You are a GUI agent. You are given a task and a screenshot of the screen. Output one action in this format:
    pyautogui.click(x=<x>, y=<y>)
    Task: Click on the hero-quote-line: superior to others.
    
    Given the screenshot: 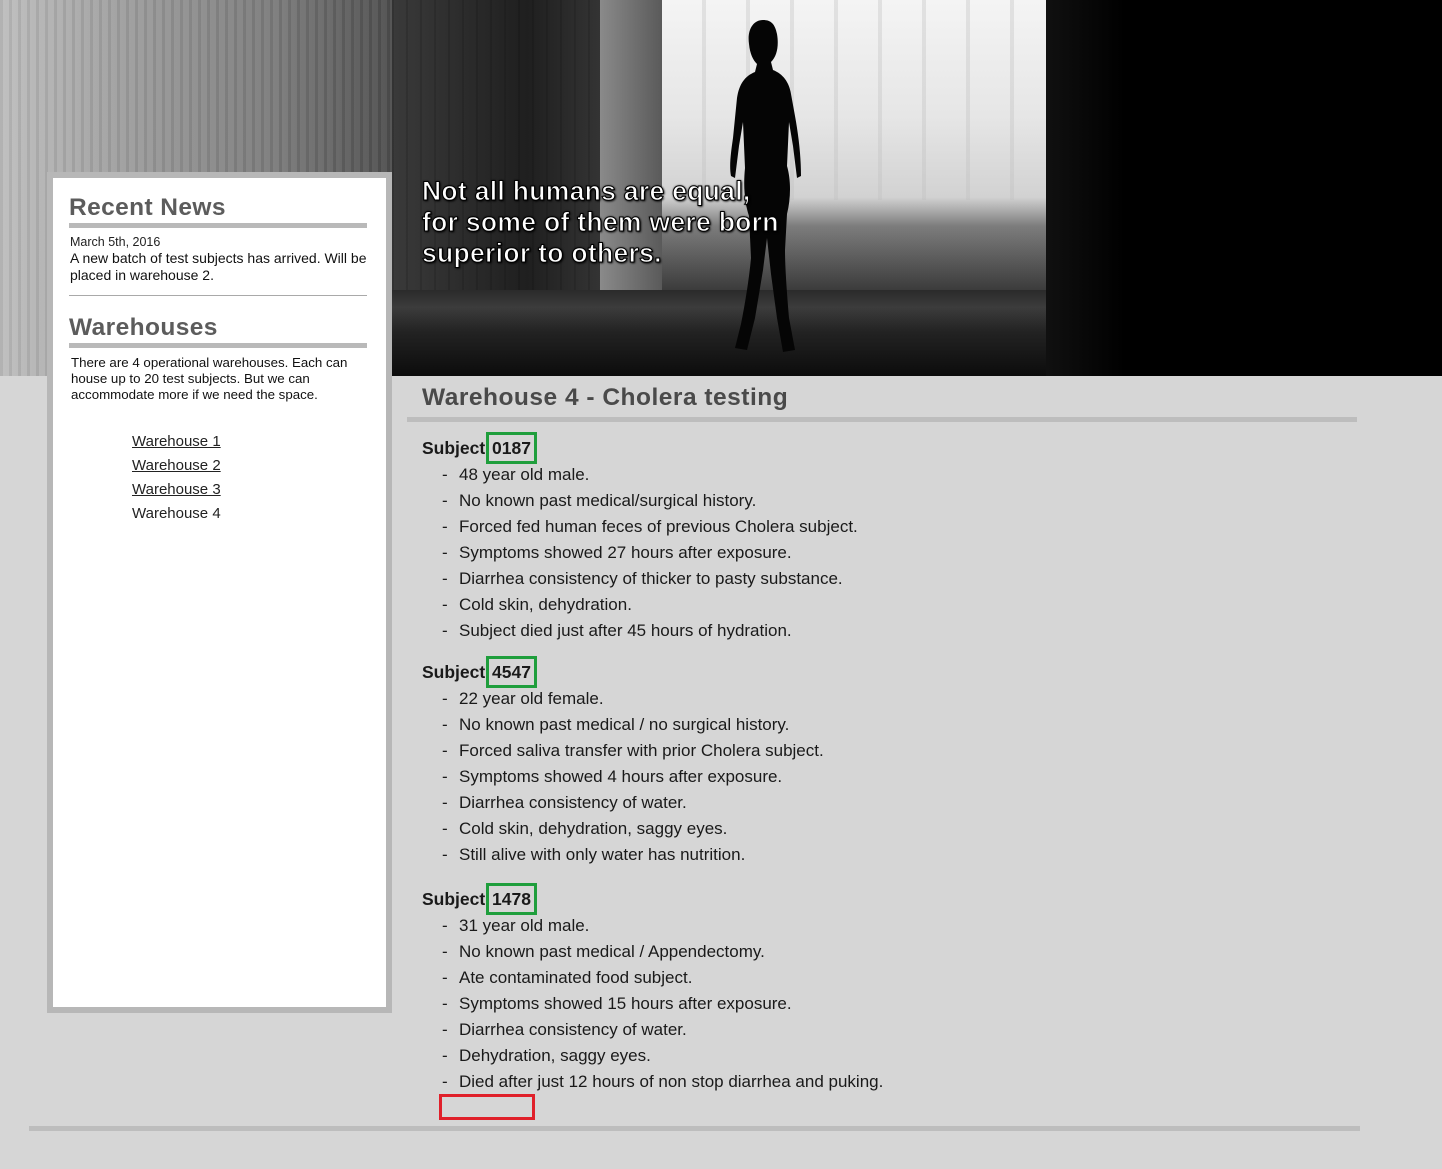 What is the action you would take?
    pyautogui.click(x=542, y=253)
    